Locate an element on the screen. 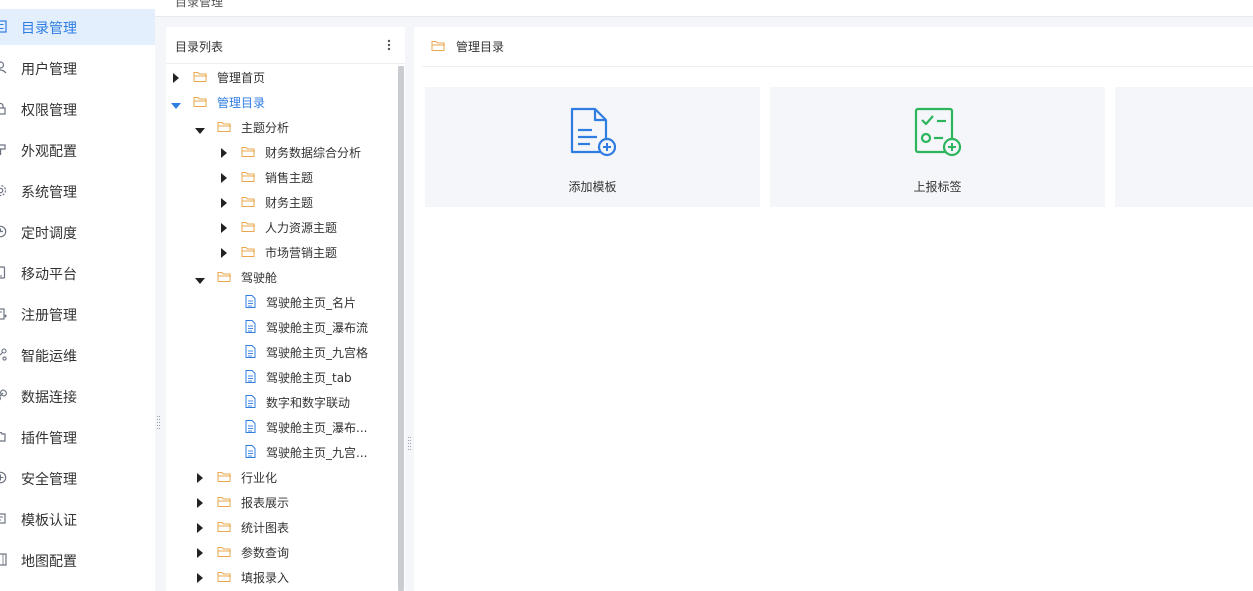  tree-folder-item: 管理目录 is located at coordinates (281, 102).